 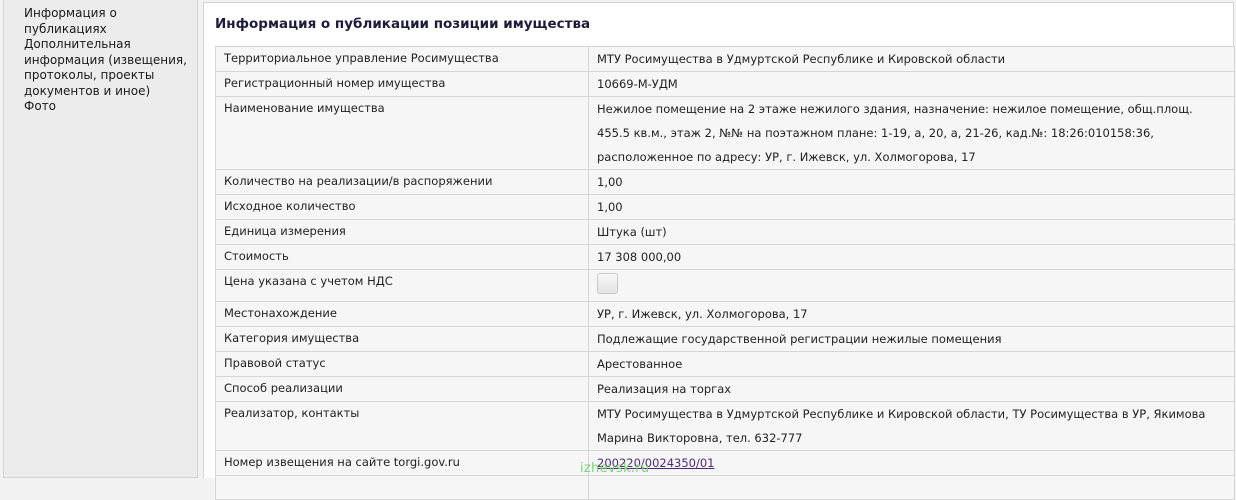 I want to click on table-row, so click(x=725, y=487).